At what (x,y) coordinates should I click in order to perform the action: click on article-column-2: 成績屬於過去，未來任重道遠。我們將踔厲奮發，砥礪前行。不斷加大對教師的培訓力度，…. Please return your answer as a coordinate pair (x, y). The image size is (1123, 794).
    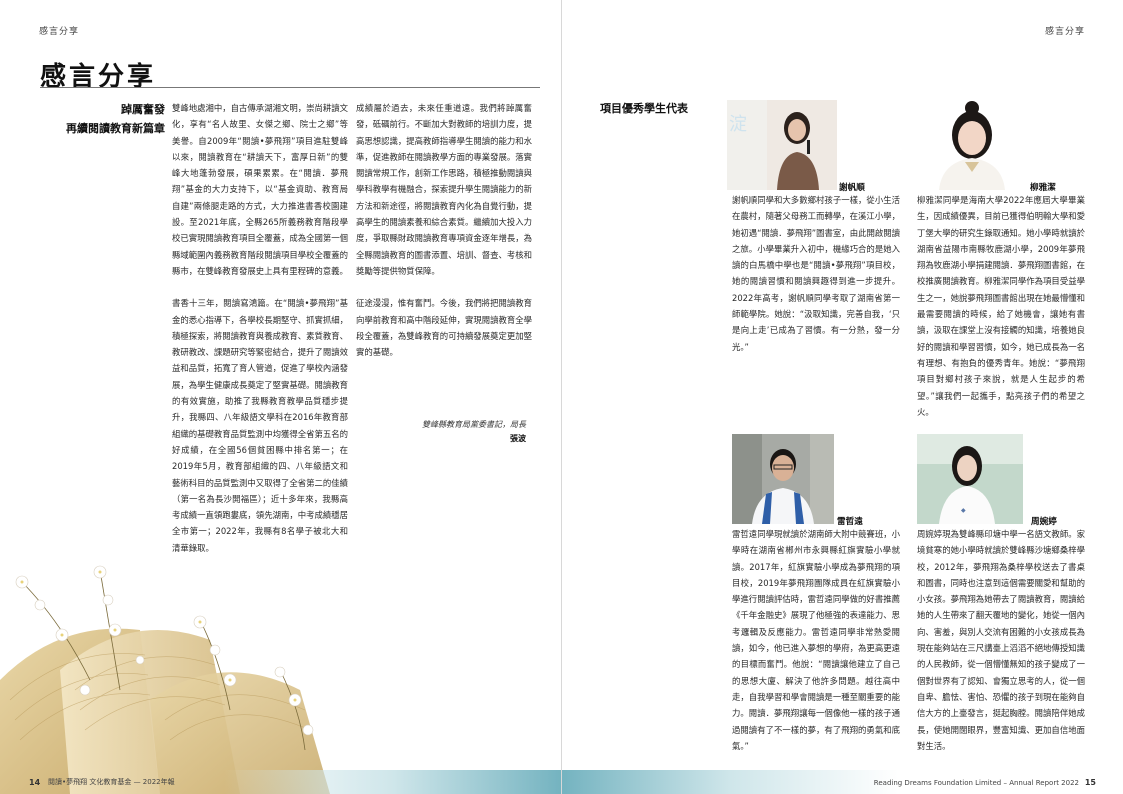
    Looking at the image, I should click on (444, 238).